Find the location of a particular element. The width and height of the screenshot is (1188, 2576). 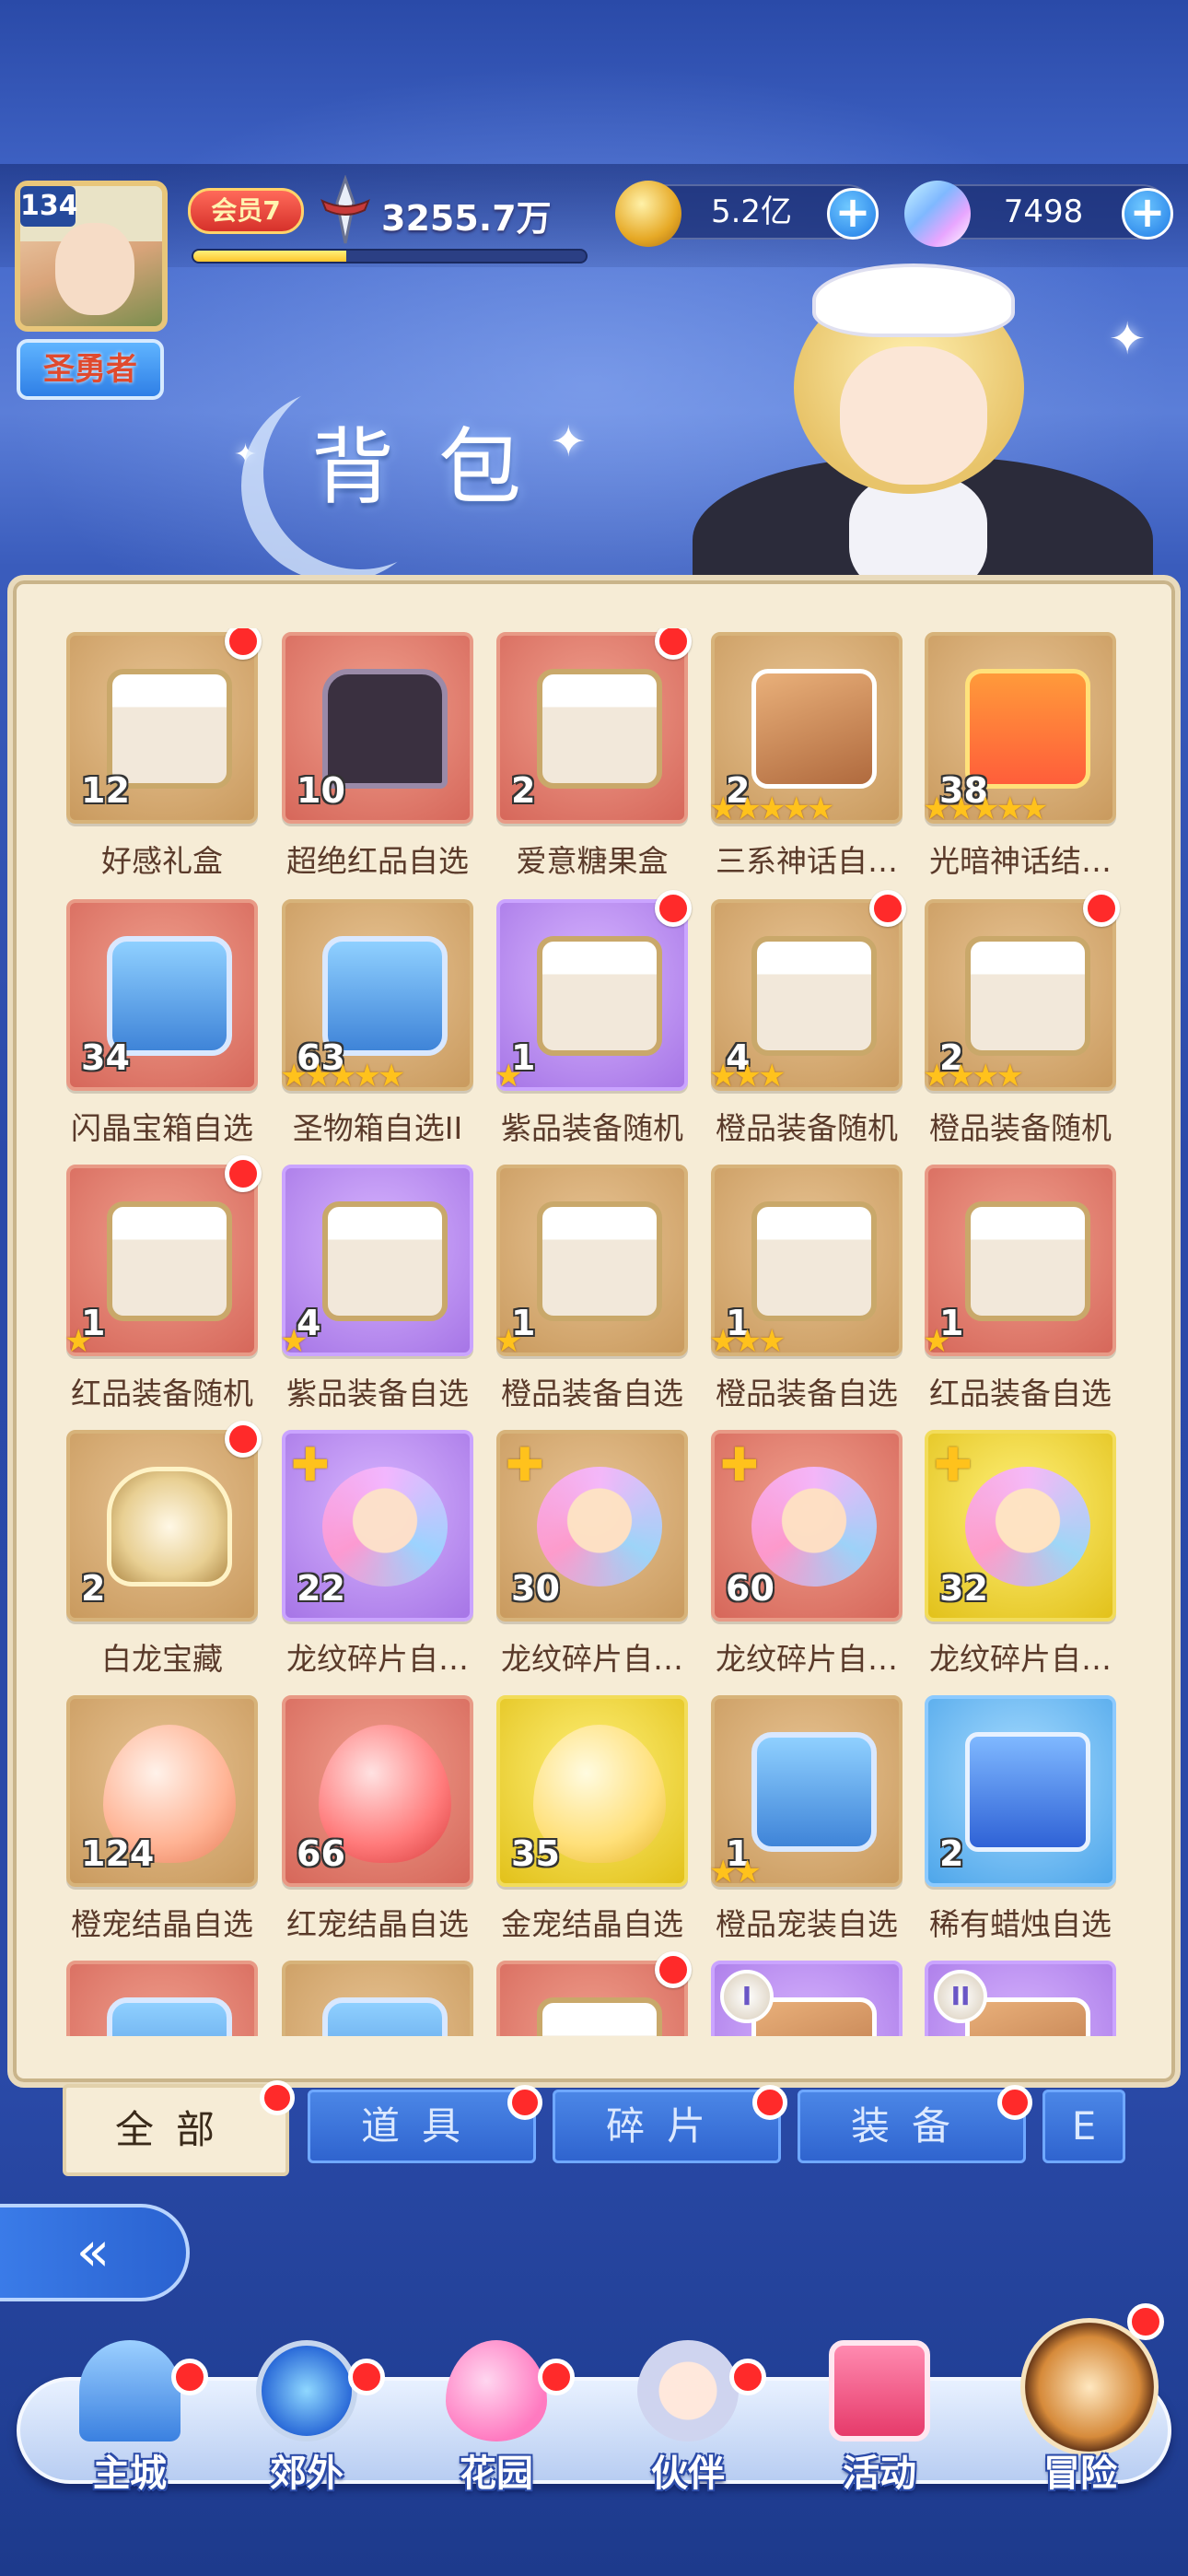

inventory-item: 2 爱意糖果盒 is located at coordinates (592, 761).